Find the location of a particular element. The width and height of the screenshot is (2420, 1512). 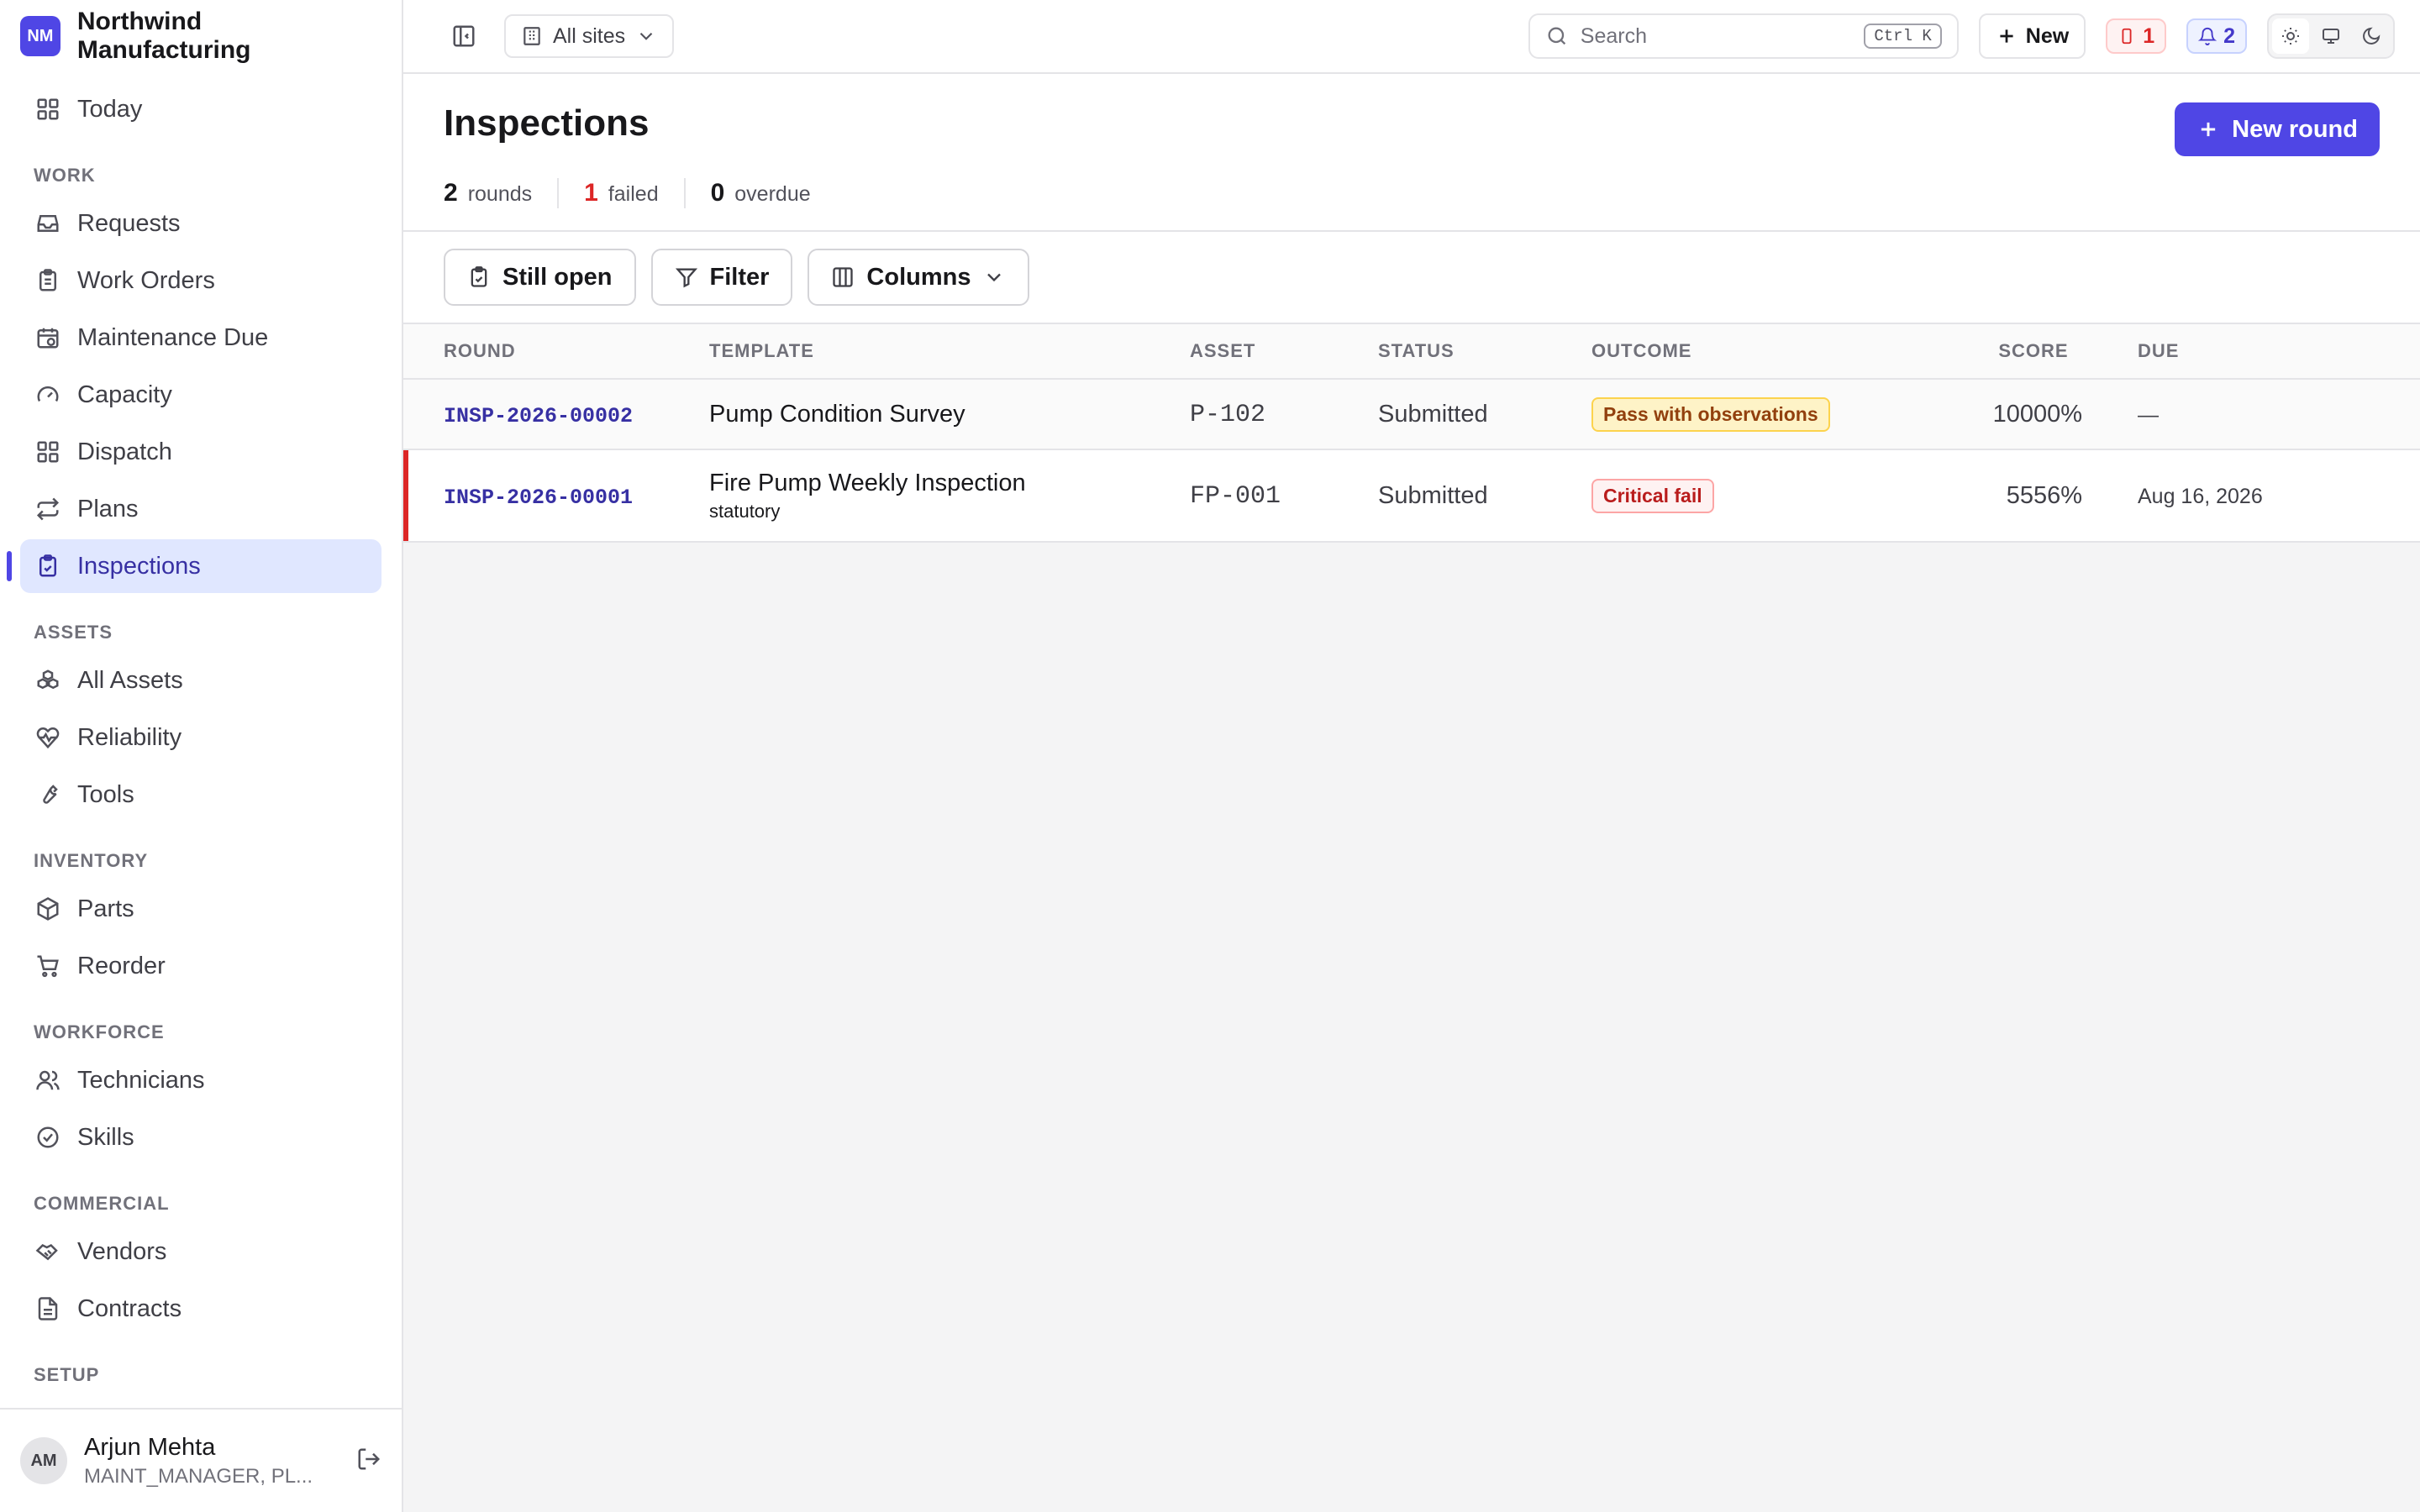

column-header-score: SCORE is located at coordinates (2008, 351).